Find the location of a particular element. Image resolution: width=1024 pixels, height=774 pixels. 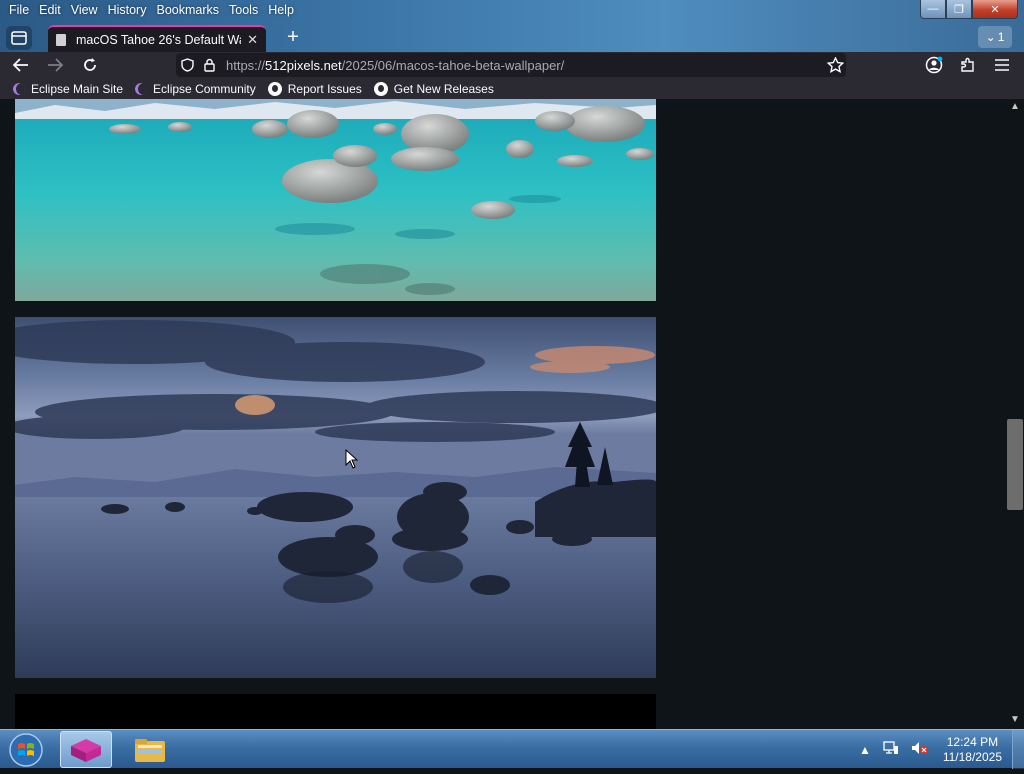

menu-bookmarks: Bookmarks is located at coordinates (187, 10).